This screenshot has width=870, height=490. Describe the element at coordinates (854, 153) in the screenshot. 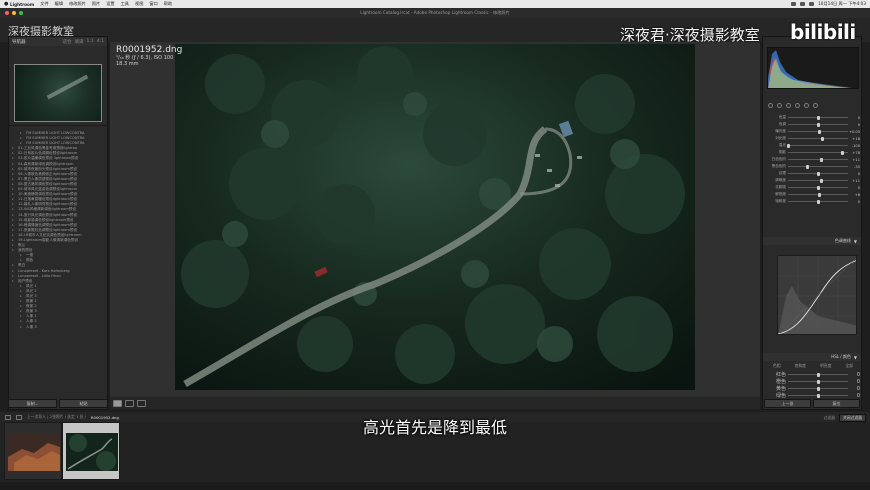

I see `slider-value: +78` at that location.